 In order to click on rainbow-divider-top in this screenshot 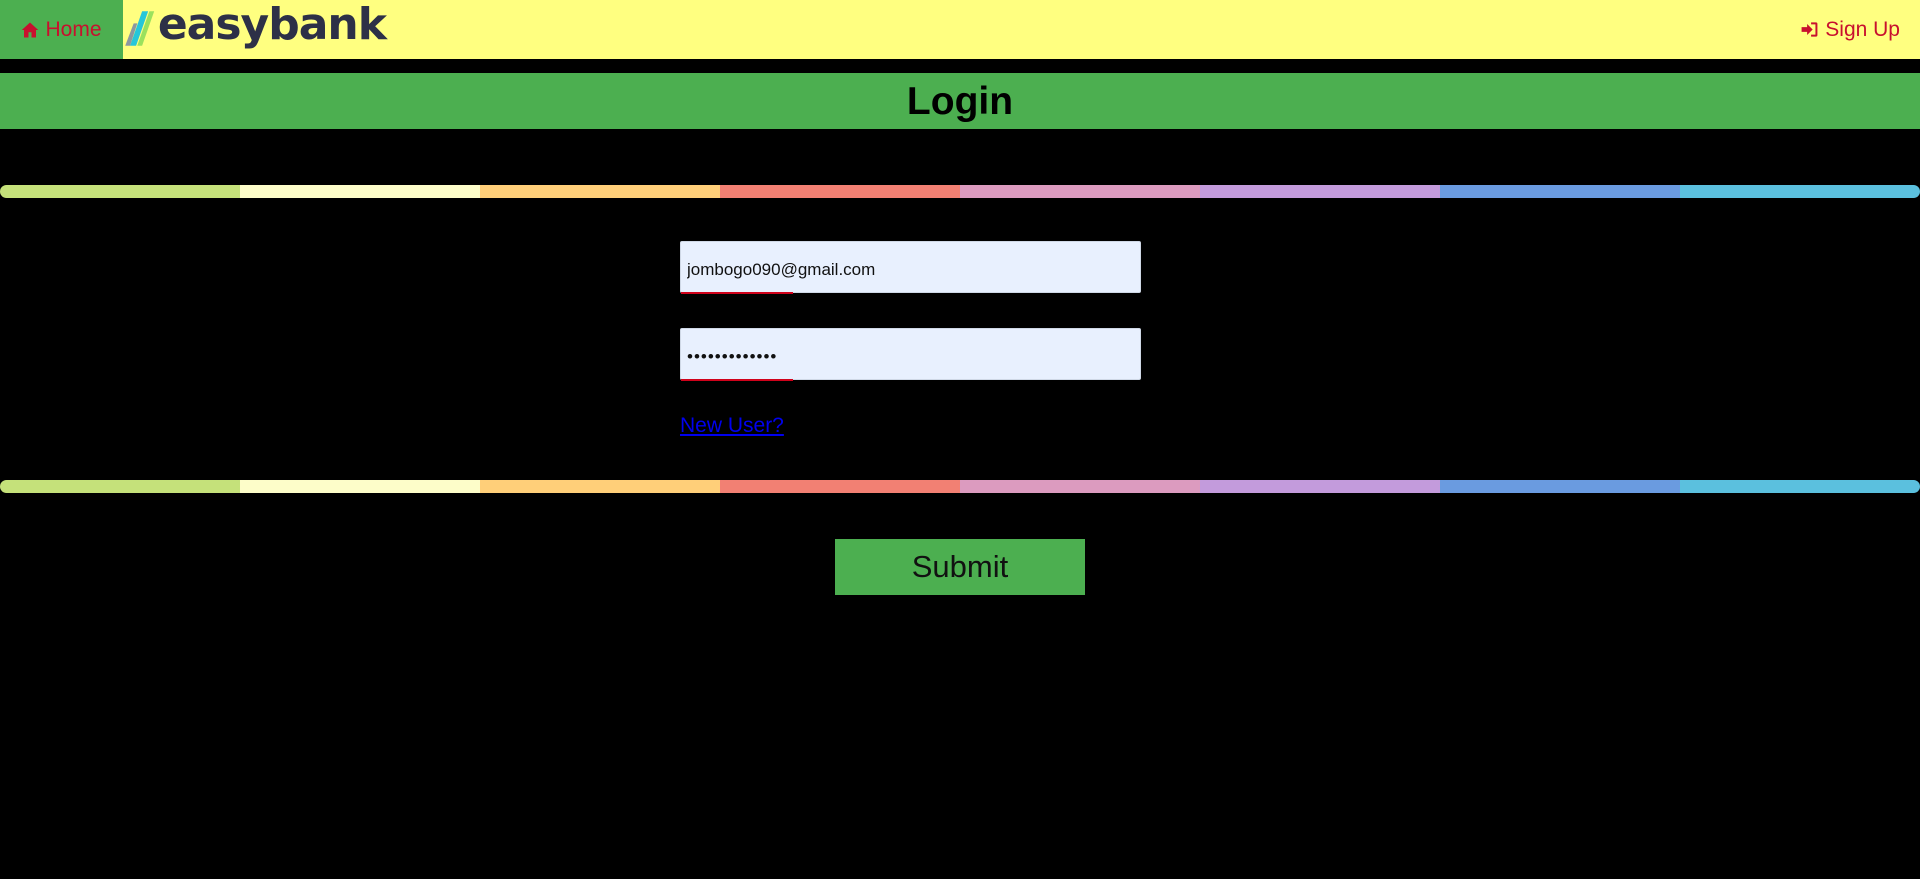, I will do `click(960, 191)`.